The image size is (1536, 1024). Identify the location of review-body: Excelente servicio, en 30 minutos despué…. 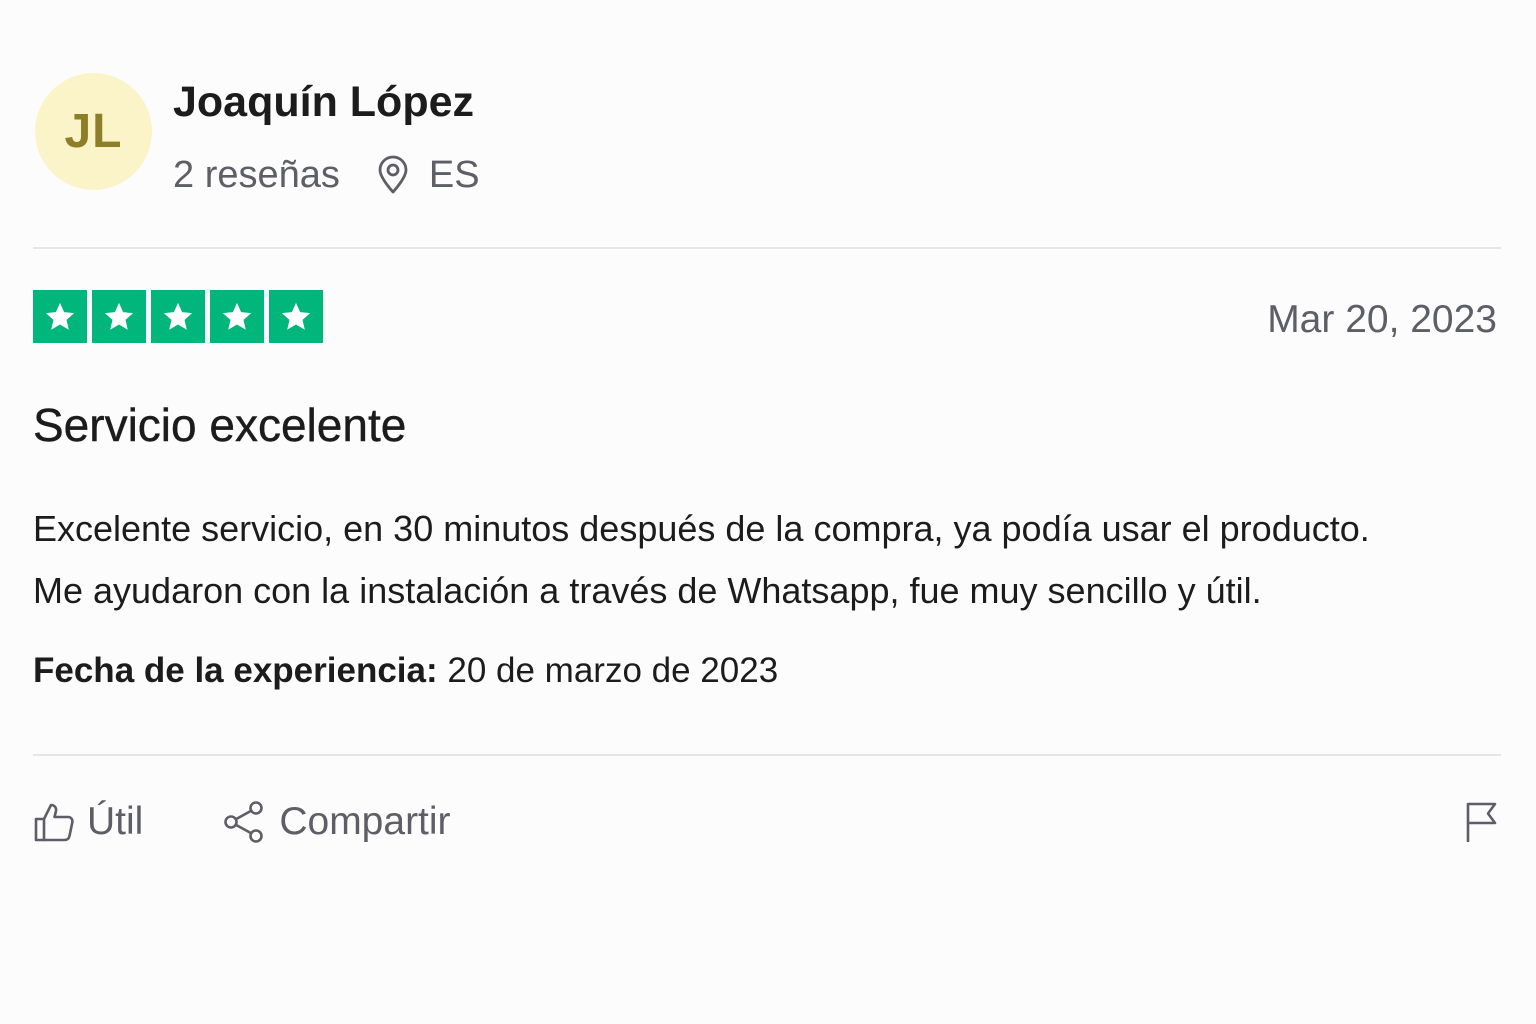
(780, 560).